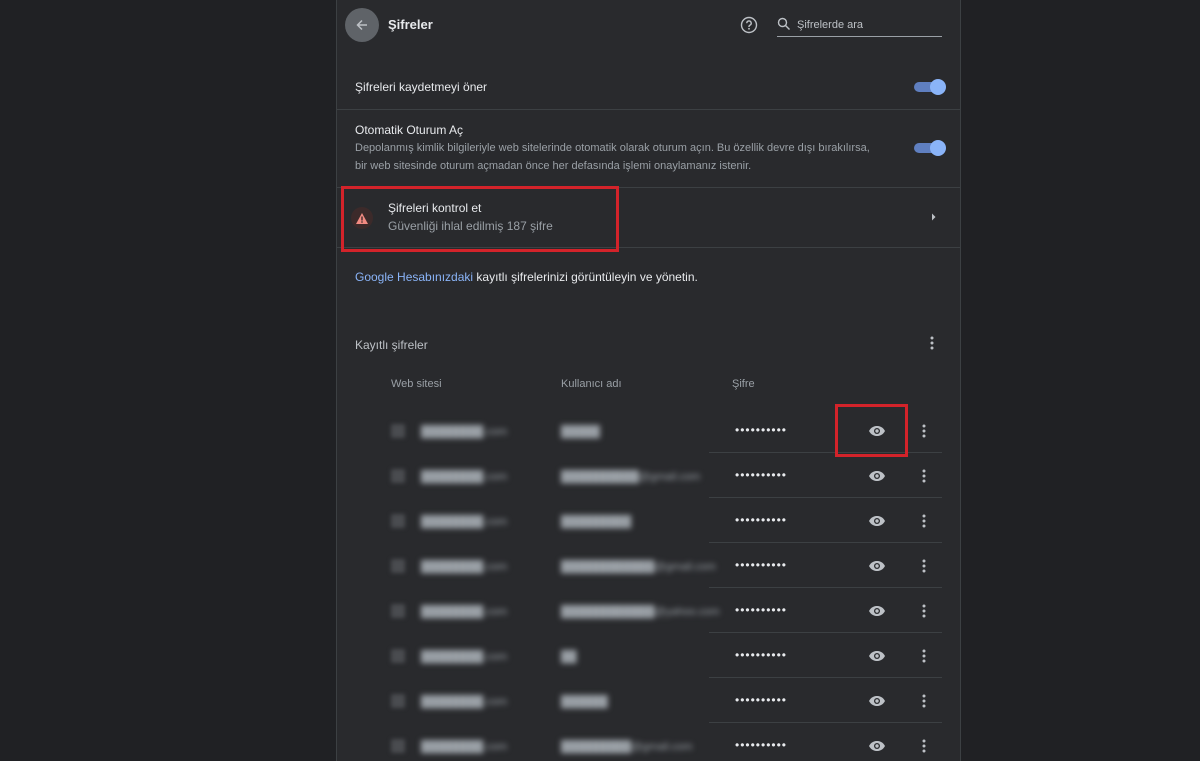  Describe the element at coordinates (640, 612) in the screenshot. I see `username: ████████████@yahoo.com` at that location.